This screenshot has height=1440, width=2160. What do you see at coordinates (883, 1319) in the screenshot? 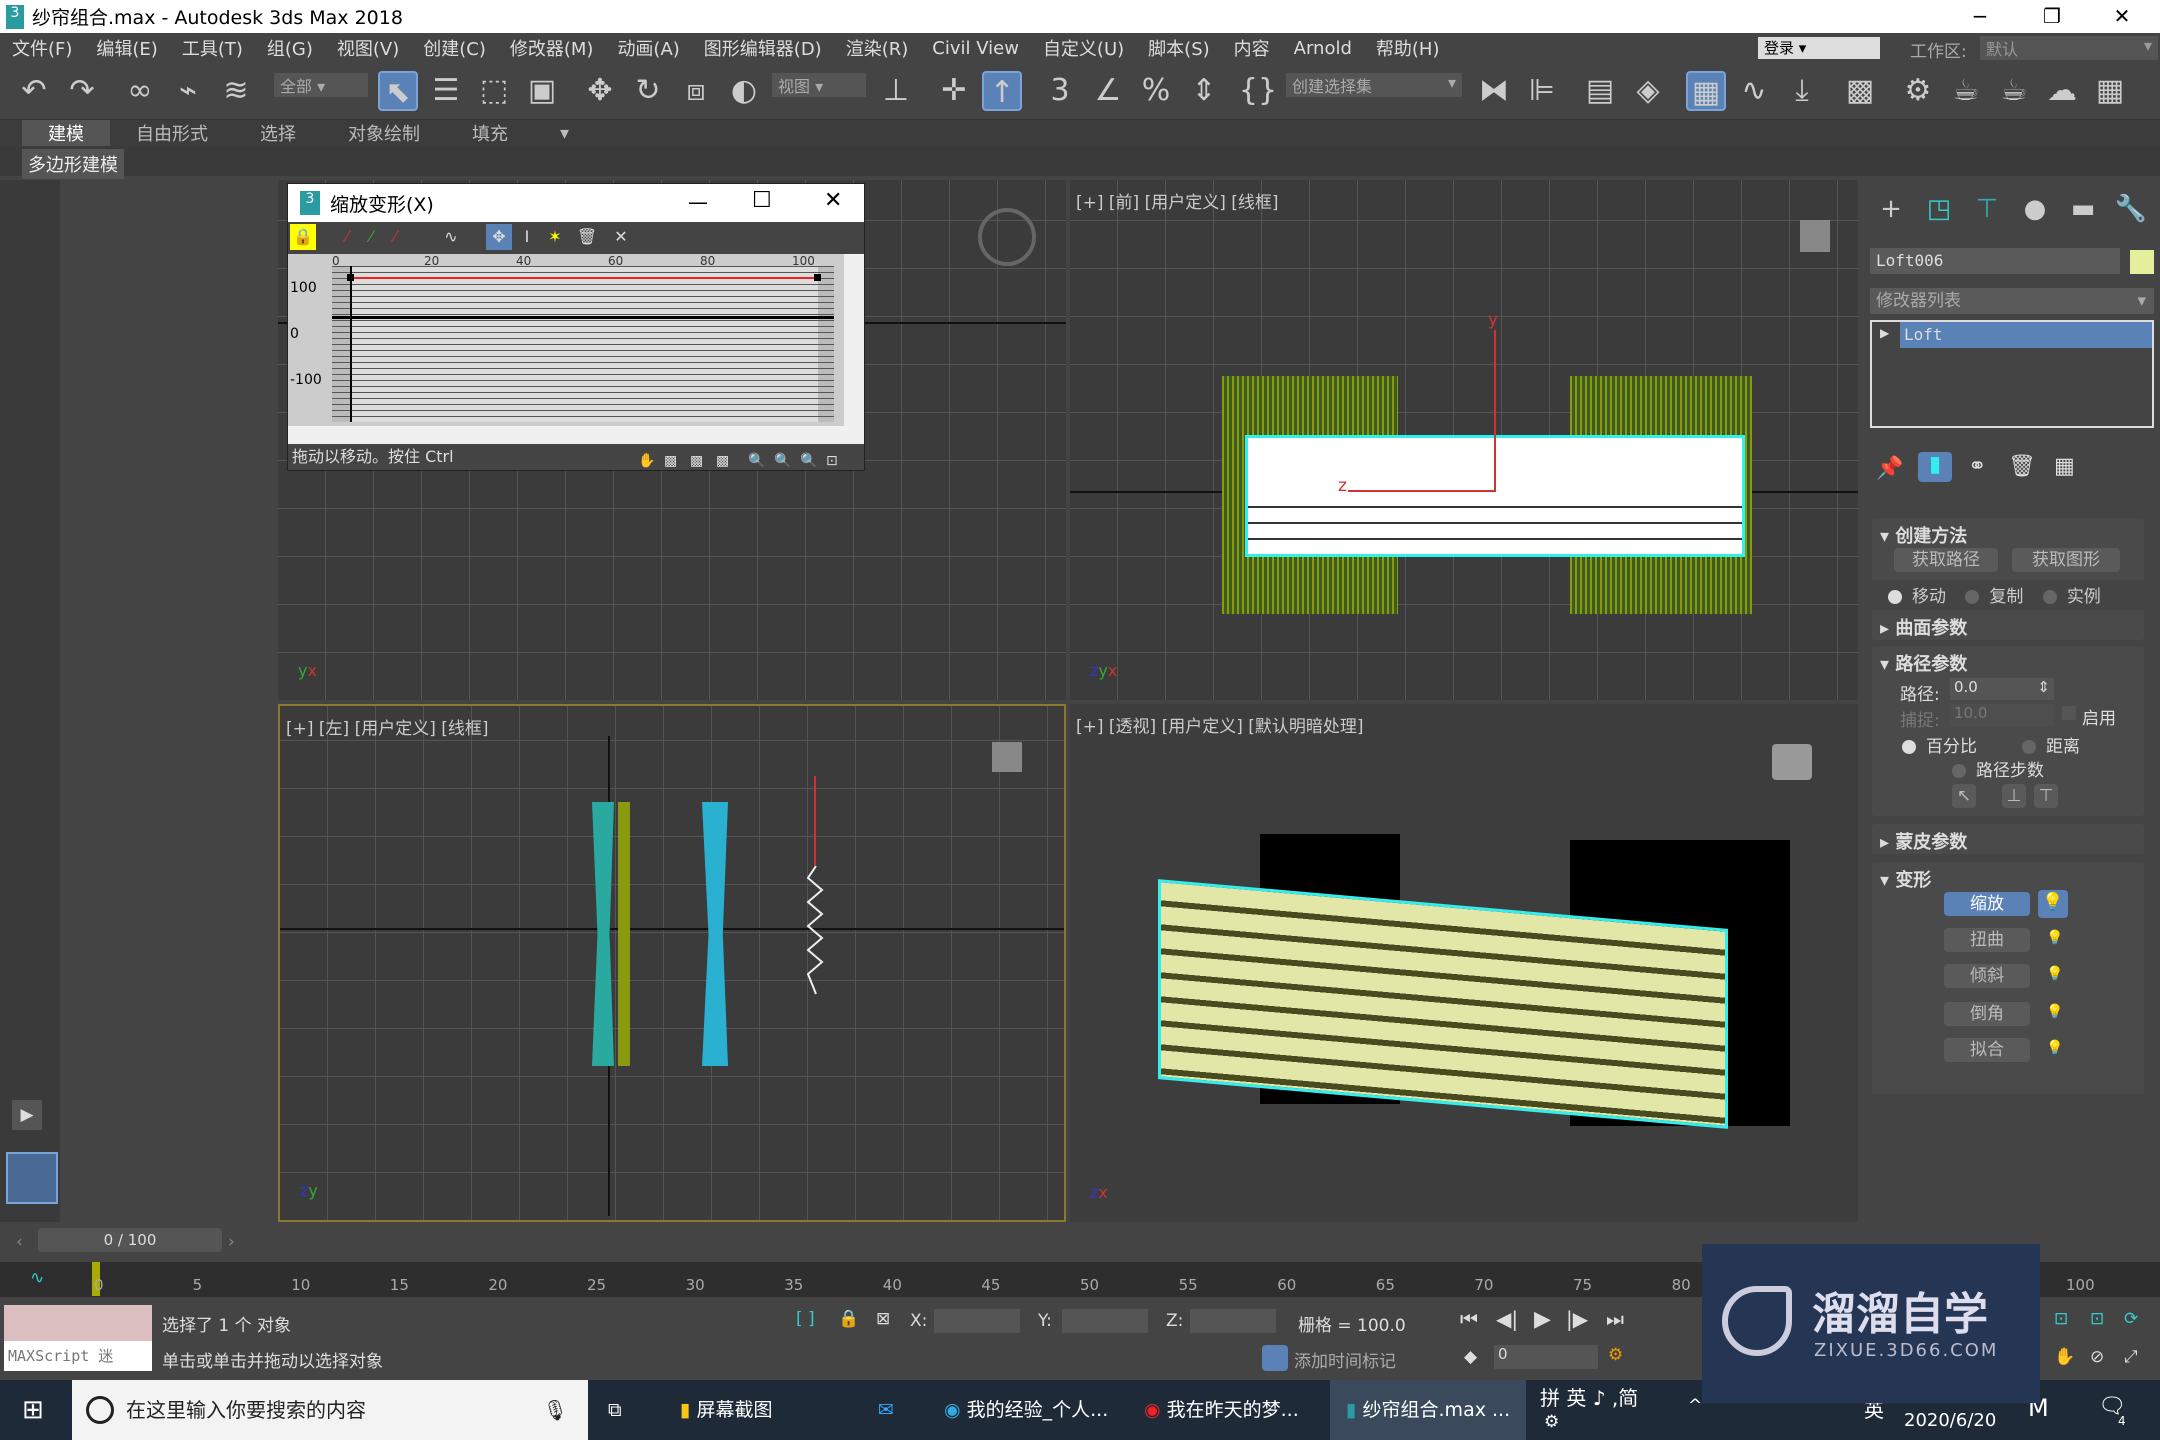
I see `absolute-mode-icon: ⊠` at bounding box center [883, 1319].